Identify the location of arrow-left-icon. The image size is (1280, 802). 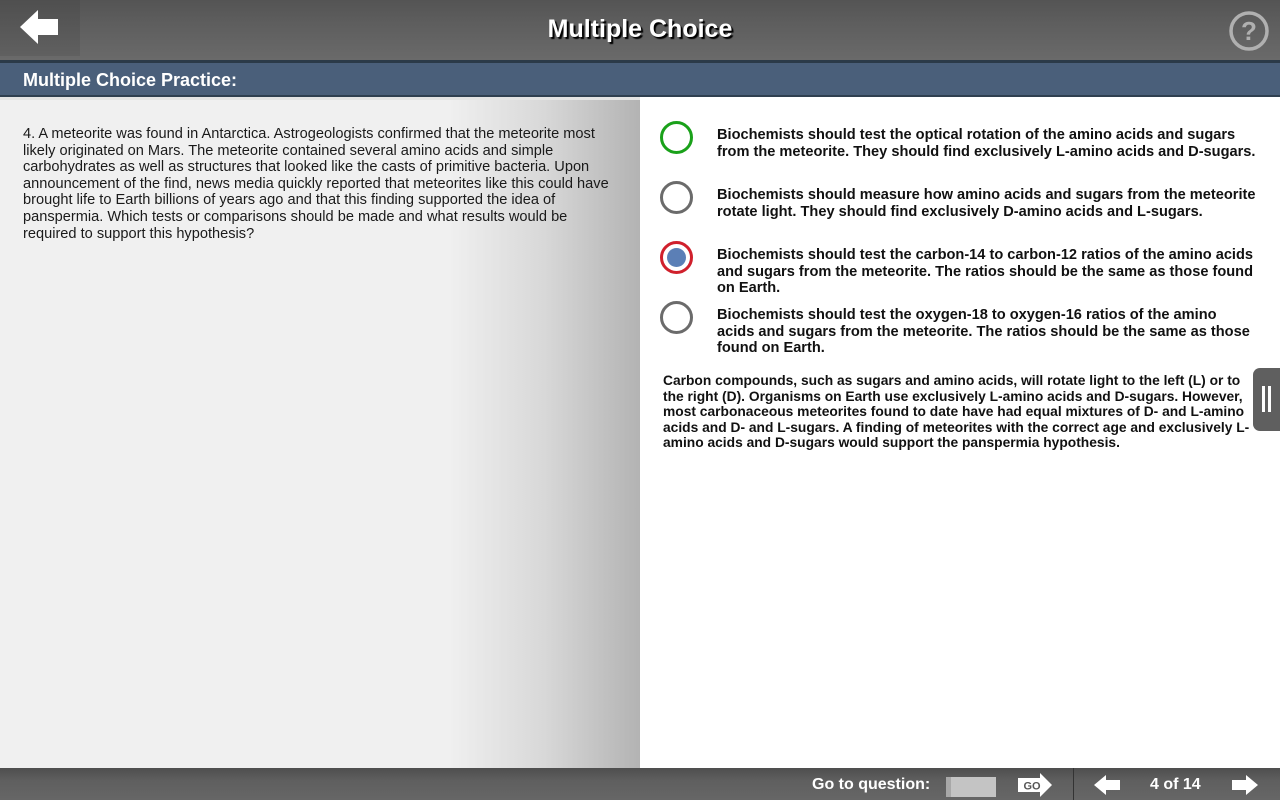
(1107, 785).